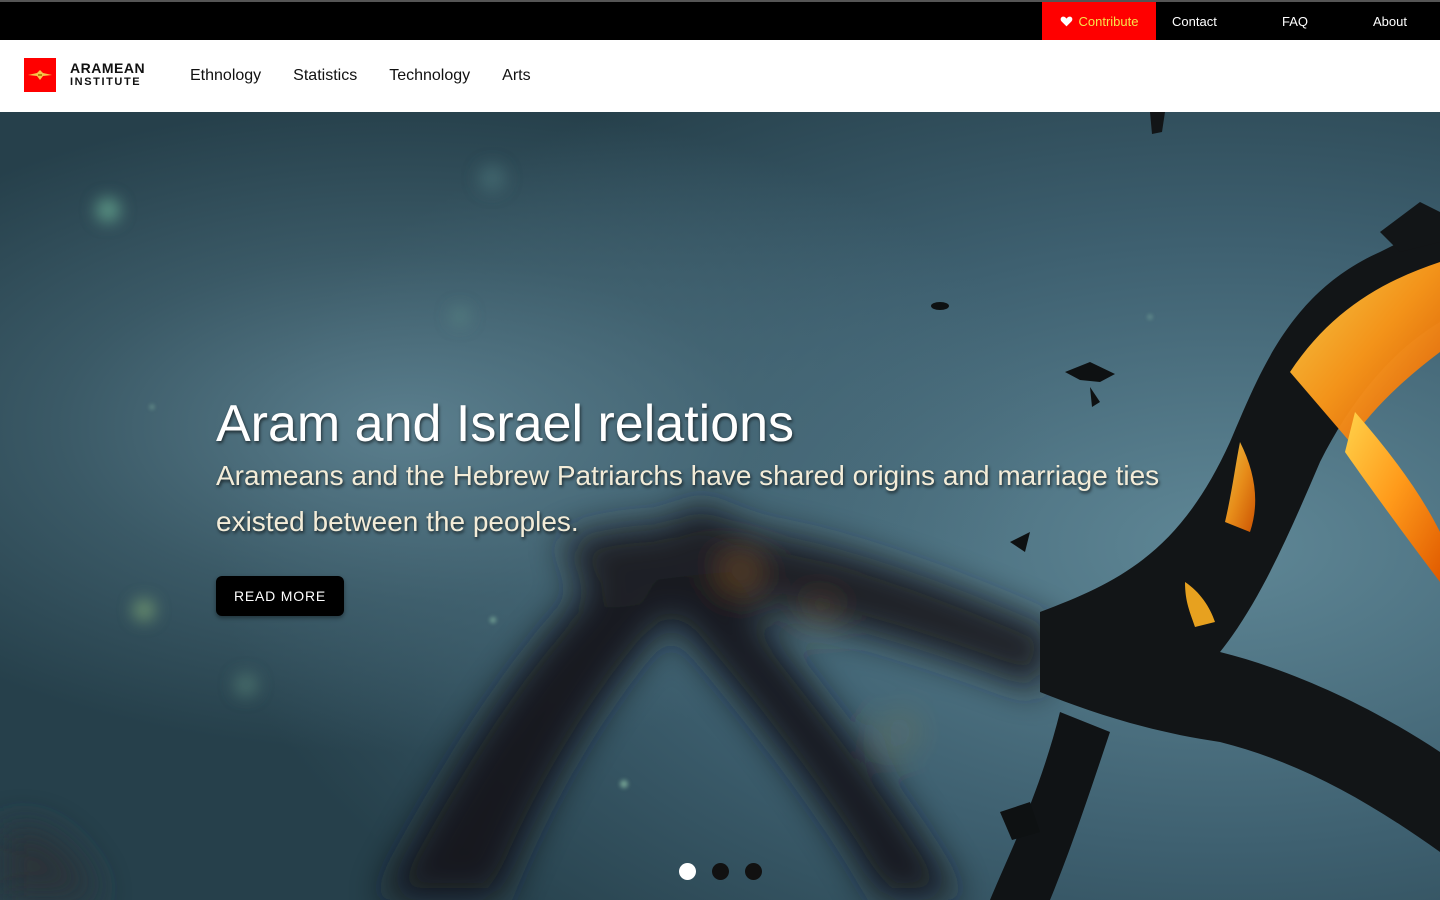 The image size is (1440, 900). I want to click on logo-line-1: ARAMEAN, so click(108, 68).